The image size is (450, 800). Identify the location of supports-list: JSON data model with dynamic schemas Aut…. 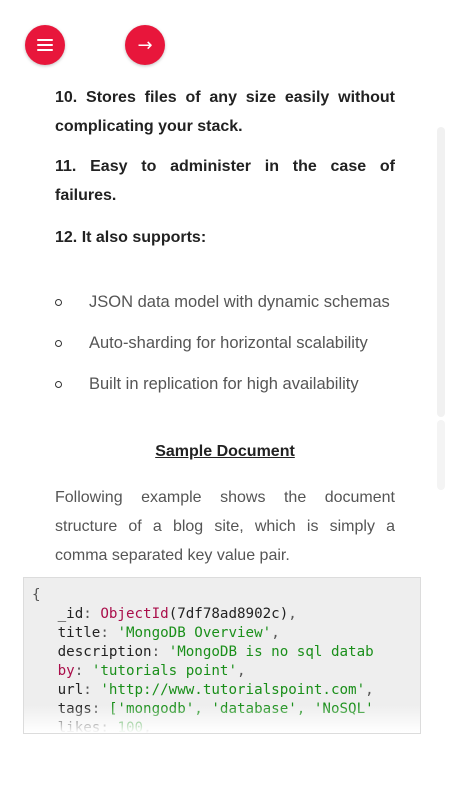
(230, 347).